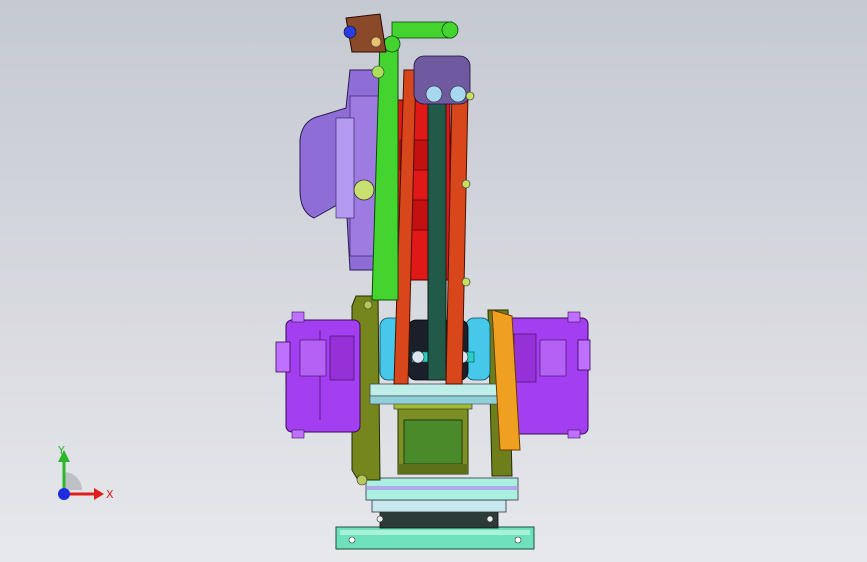  I want to click on base-gearbox, so click(433, 438).